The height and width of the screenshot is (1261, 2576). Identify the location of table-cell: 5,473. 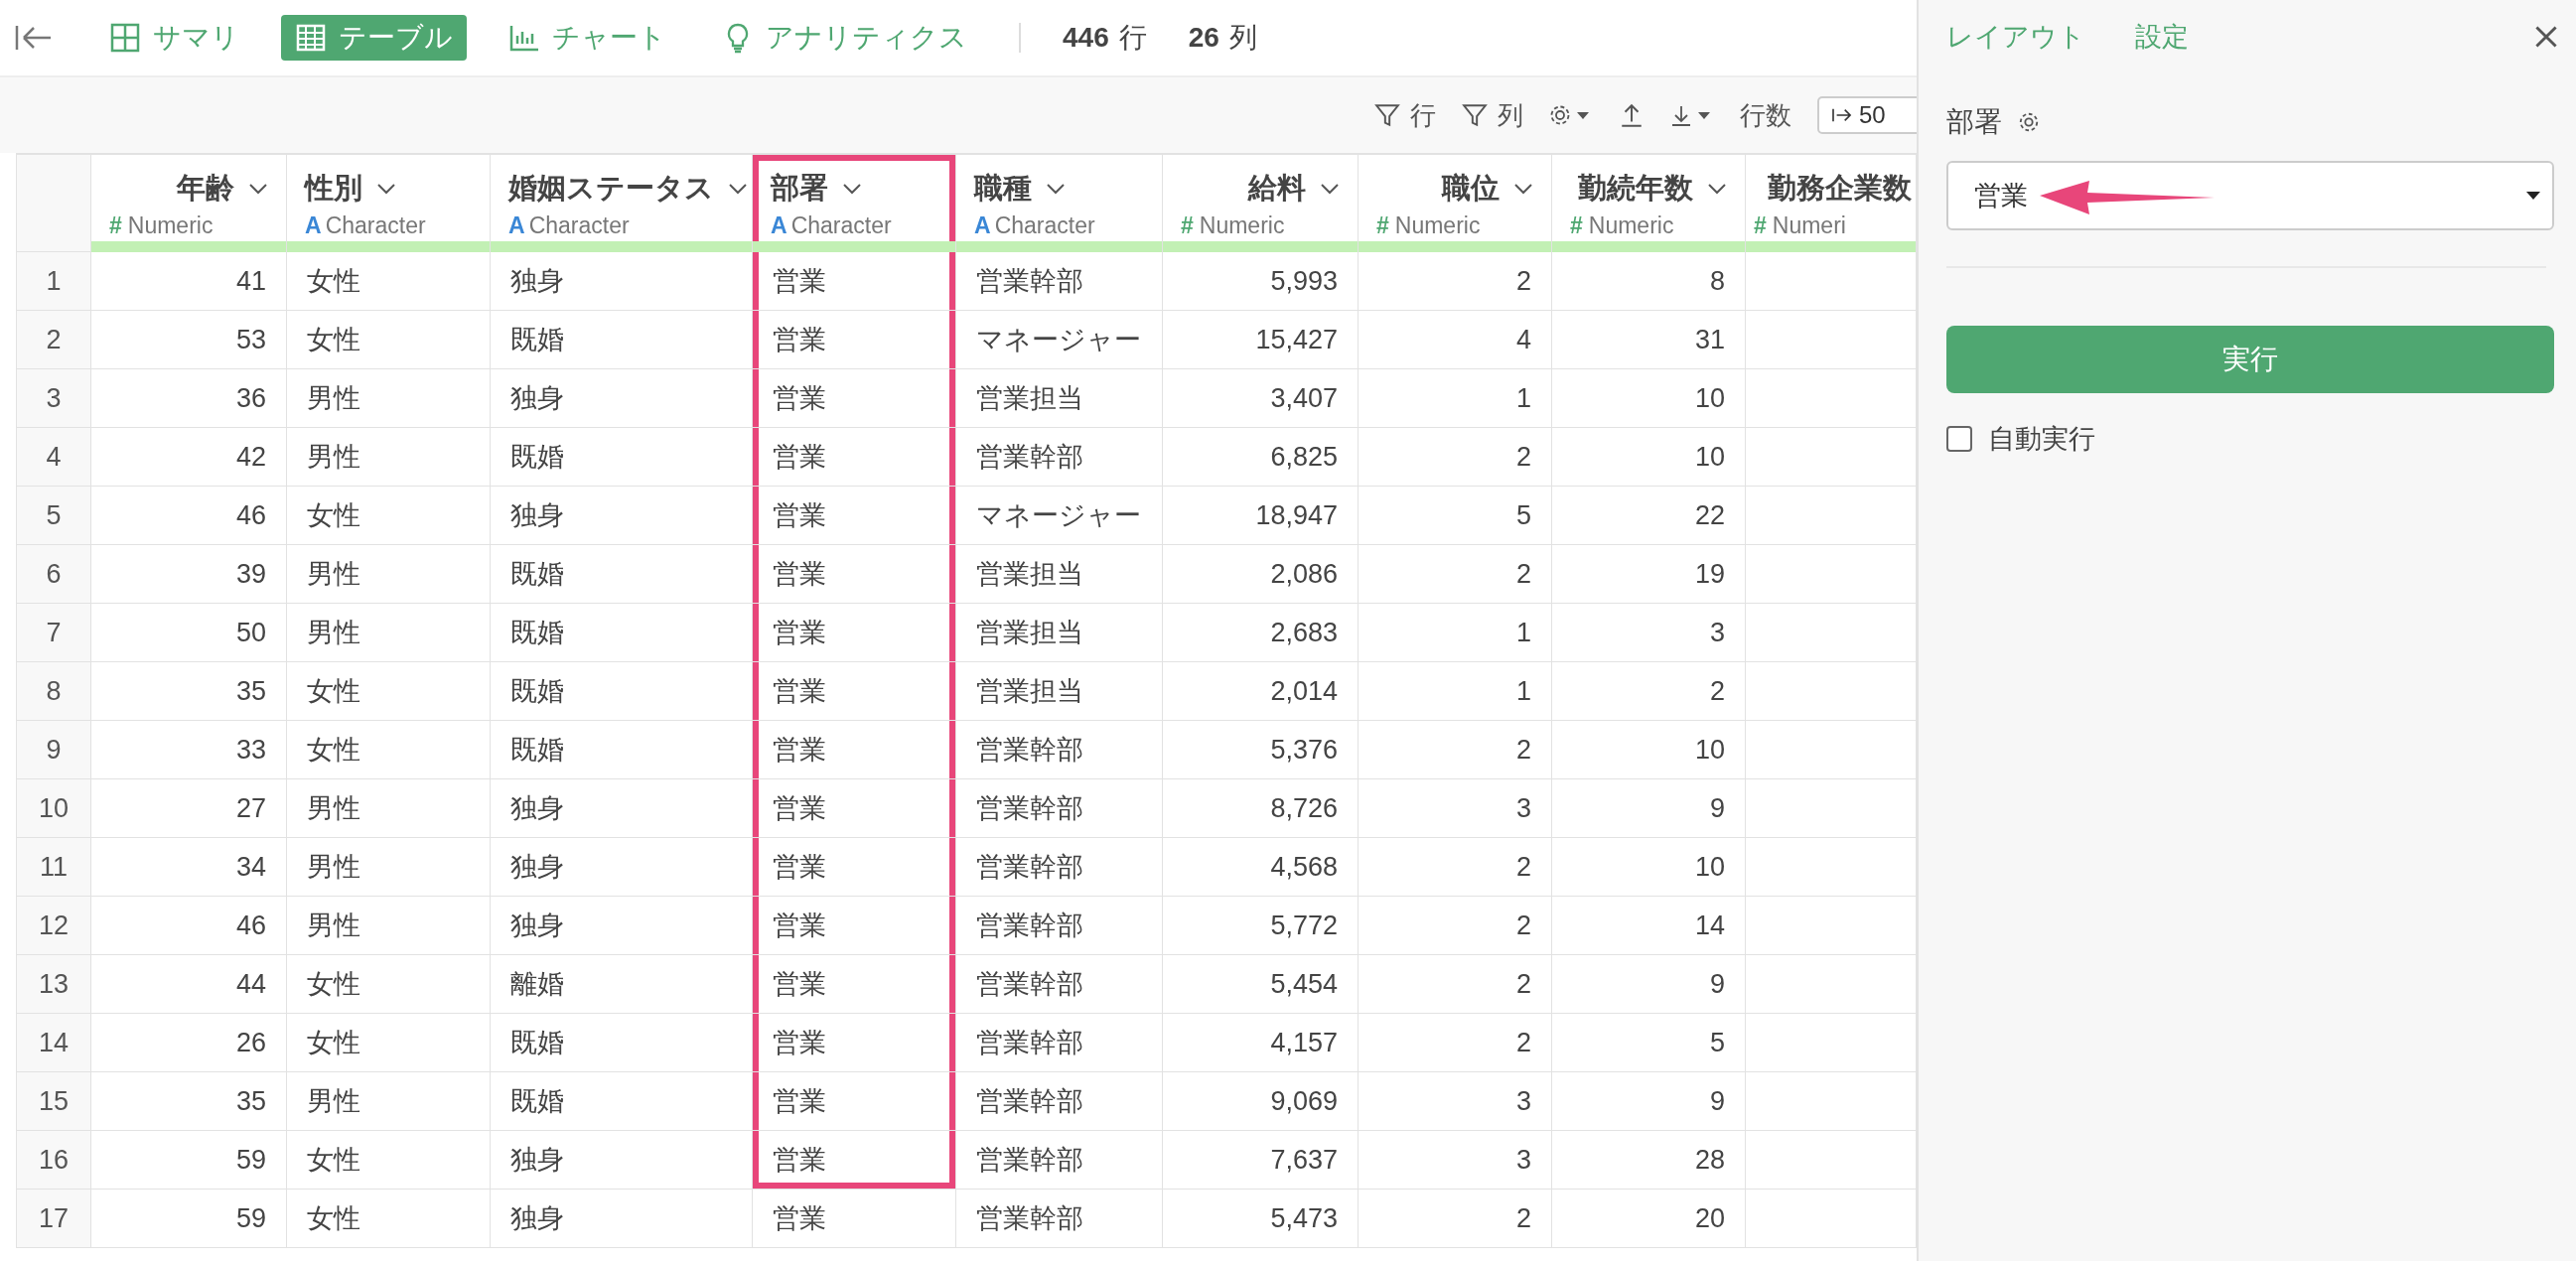
(1261, 1219).